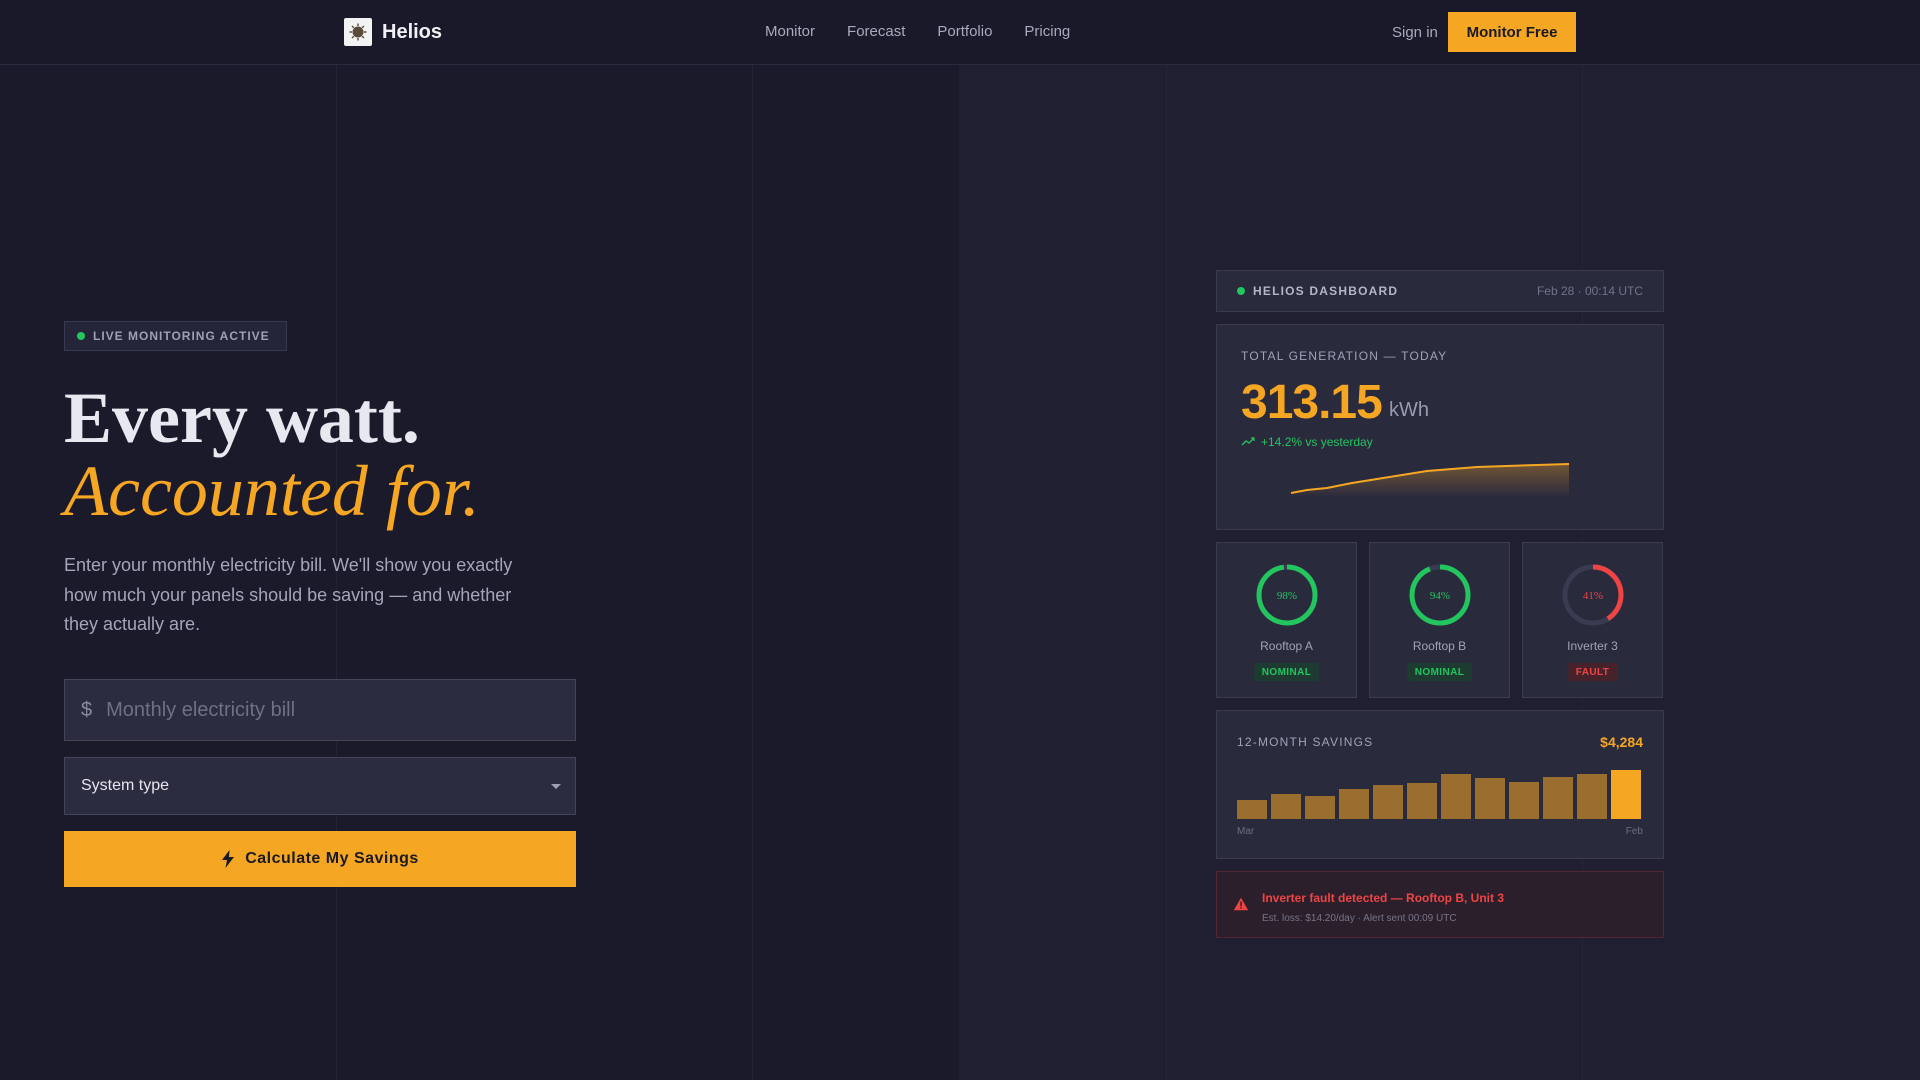 This screenshot has height=1080, width=1920. Describe the element at coordinates (1439, 794) in the screenshot. I see `savings-bar-chart` at that location.